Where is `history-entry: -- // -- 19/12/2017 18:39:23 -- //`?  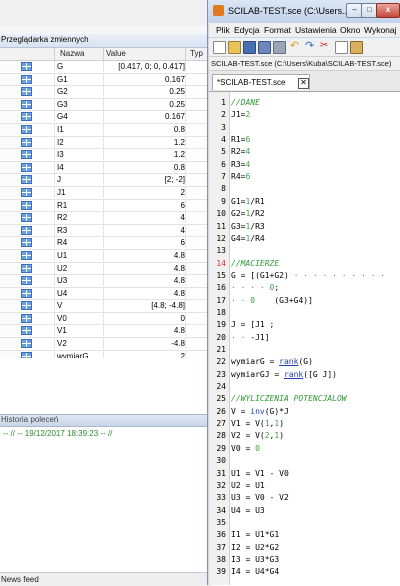 history-entry: -- // -- 19/12/2017 18:39:23 -- // is located at coordinates (57, 433).